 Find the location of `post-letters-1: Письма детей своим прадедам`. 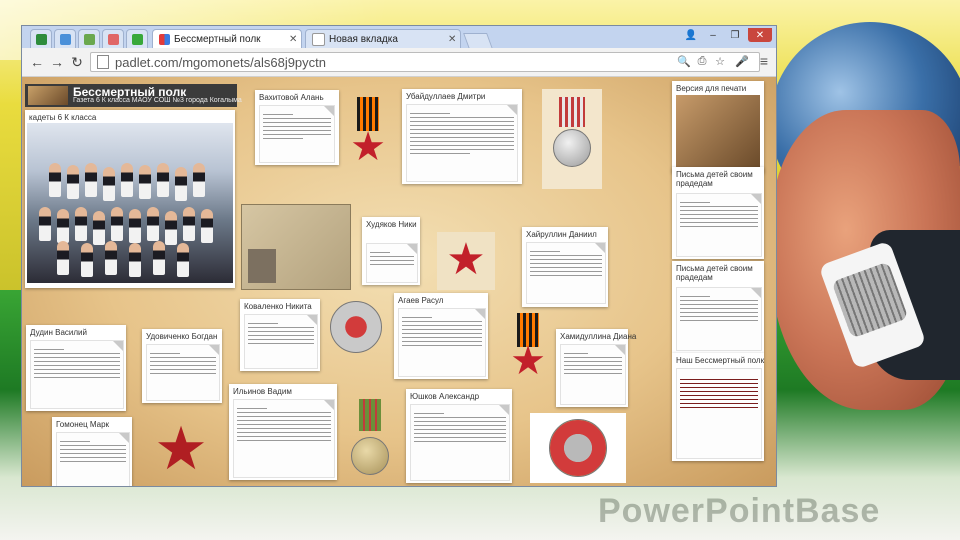

post-letters-1: Письма детей своим прадедам is located at coordinates (718, 213).